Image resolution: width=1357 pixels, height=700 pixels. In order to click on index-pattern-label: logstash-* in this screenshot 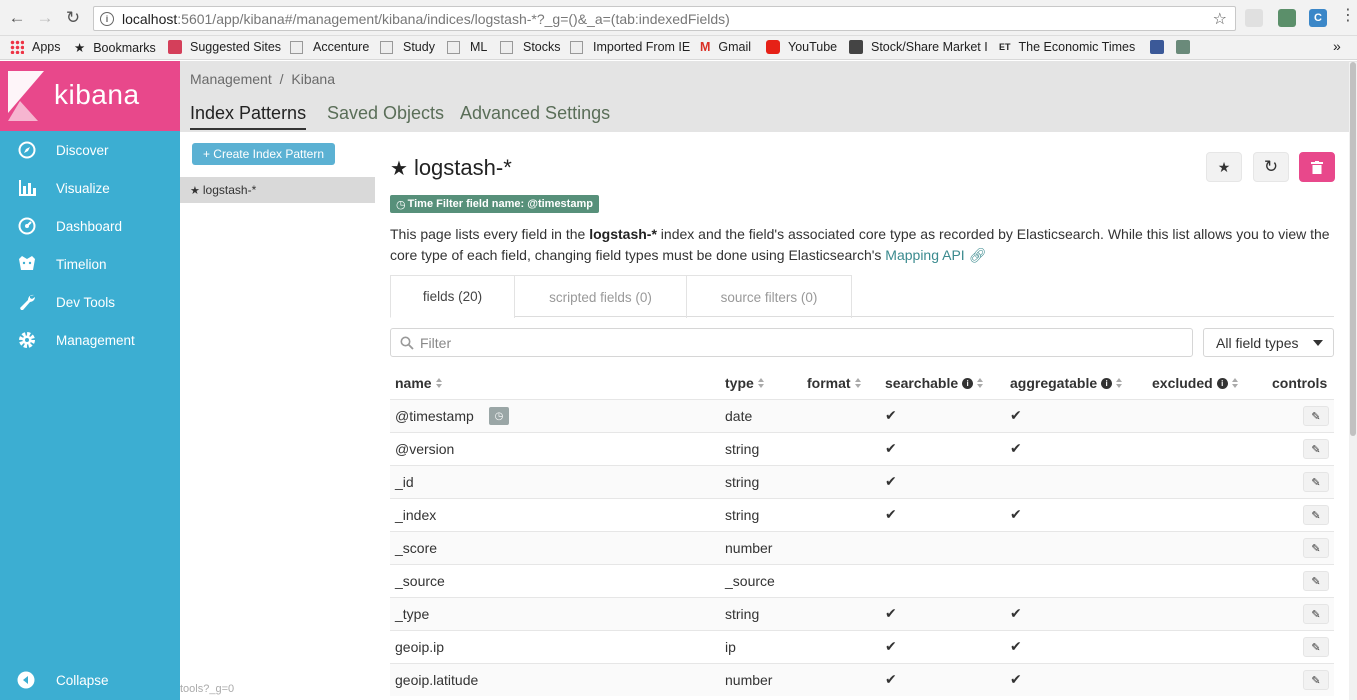, I will do `click(229, 190)`.